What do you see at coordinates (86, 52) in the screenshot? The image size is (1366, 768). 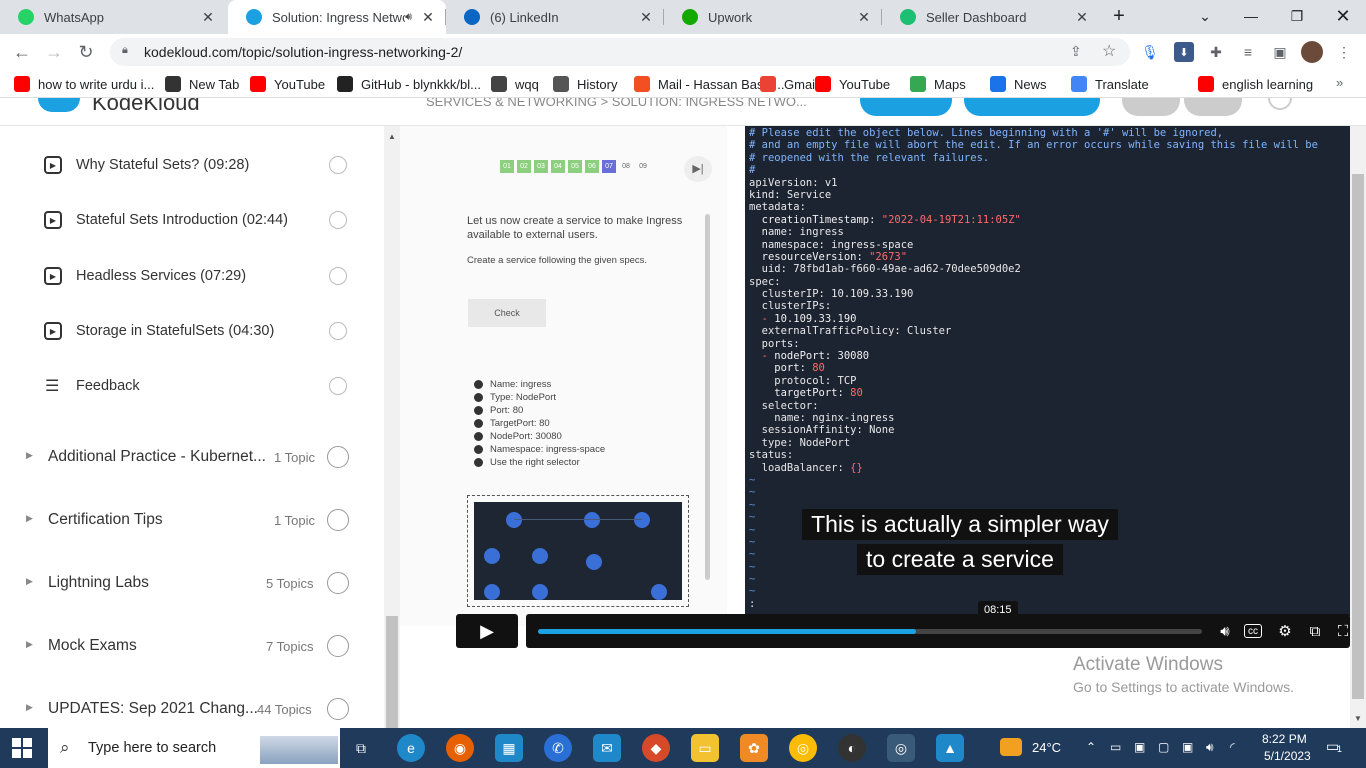 I see `reload-button: ↻` at bounding box center [86, 52].